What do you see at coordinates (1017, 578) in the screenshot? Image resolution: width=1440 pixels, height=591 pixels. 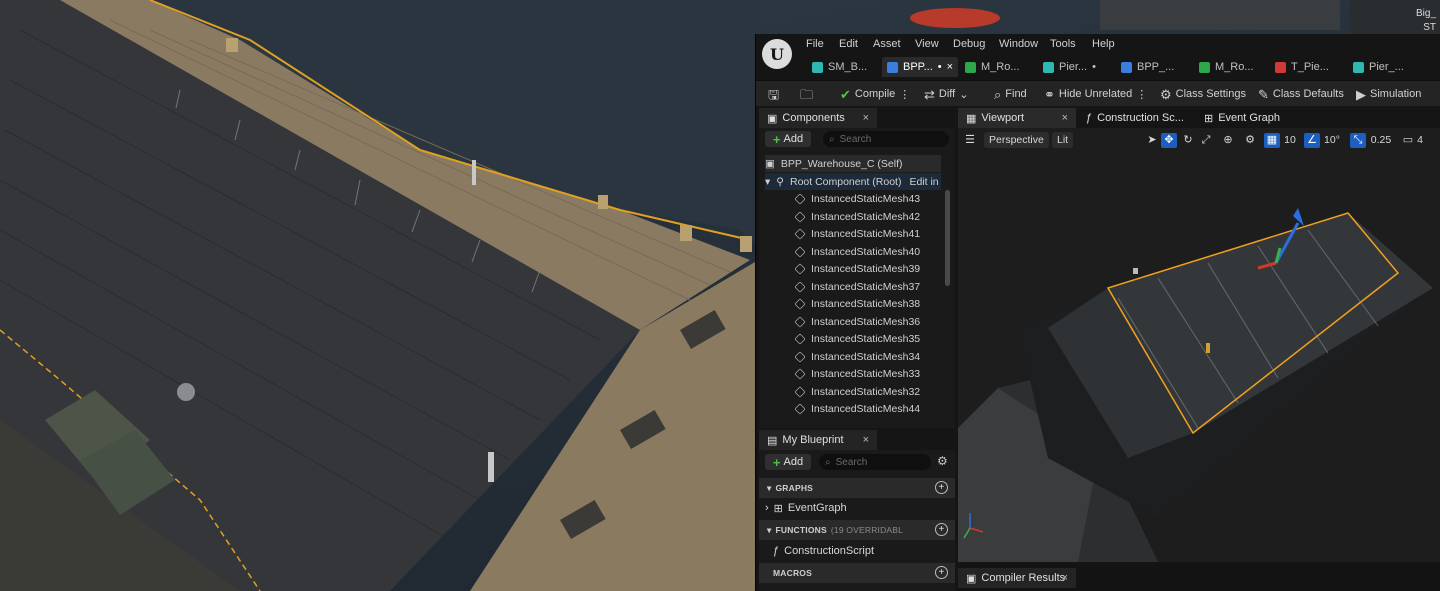 I see `compiler-results-tab: ▣ Compiler Results ×` at bounding box center [1017, 578].